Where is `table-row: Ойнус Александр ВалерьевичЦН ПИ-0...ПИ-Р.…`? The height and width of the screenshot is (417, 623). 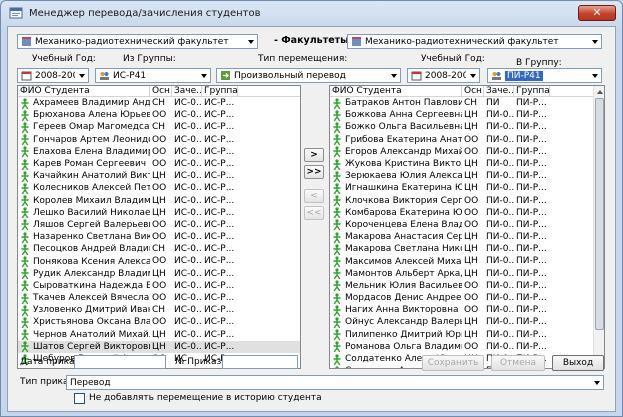 table-row: Ойнус Александр ВалерьевичЦН ПИ-0...ПИ-Р.… is located at coordinates (467, 322).